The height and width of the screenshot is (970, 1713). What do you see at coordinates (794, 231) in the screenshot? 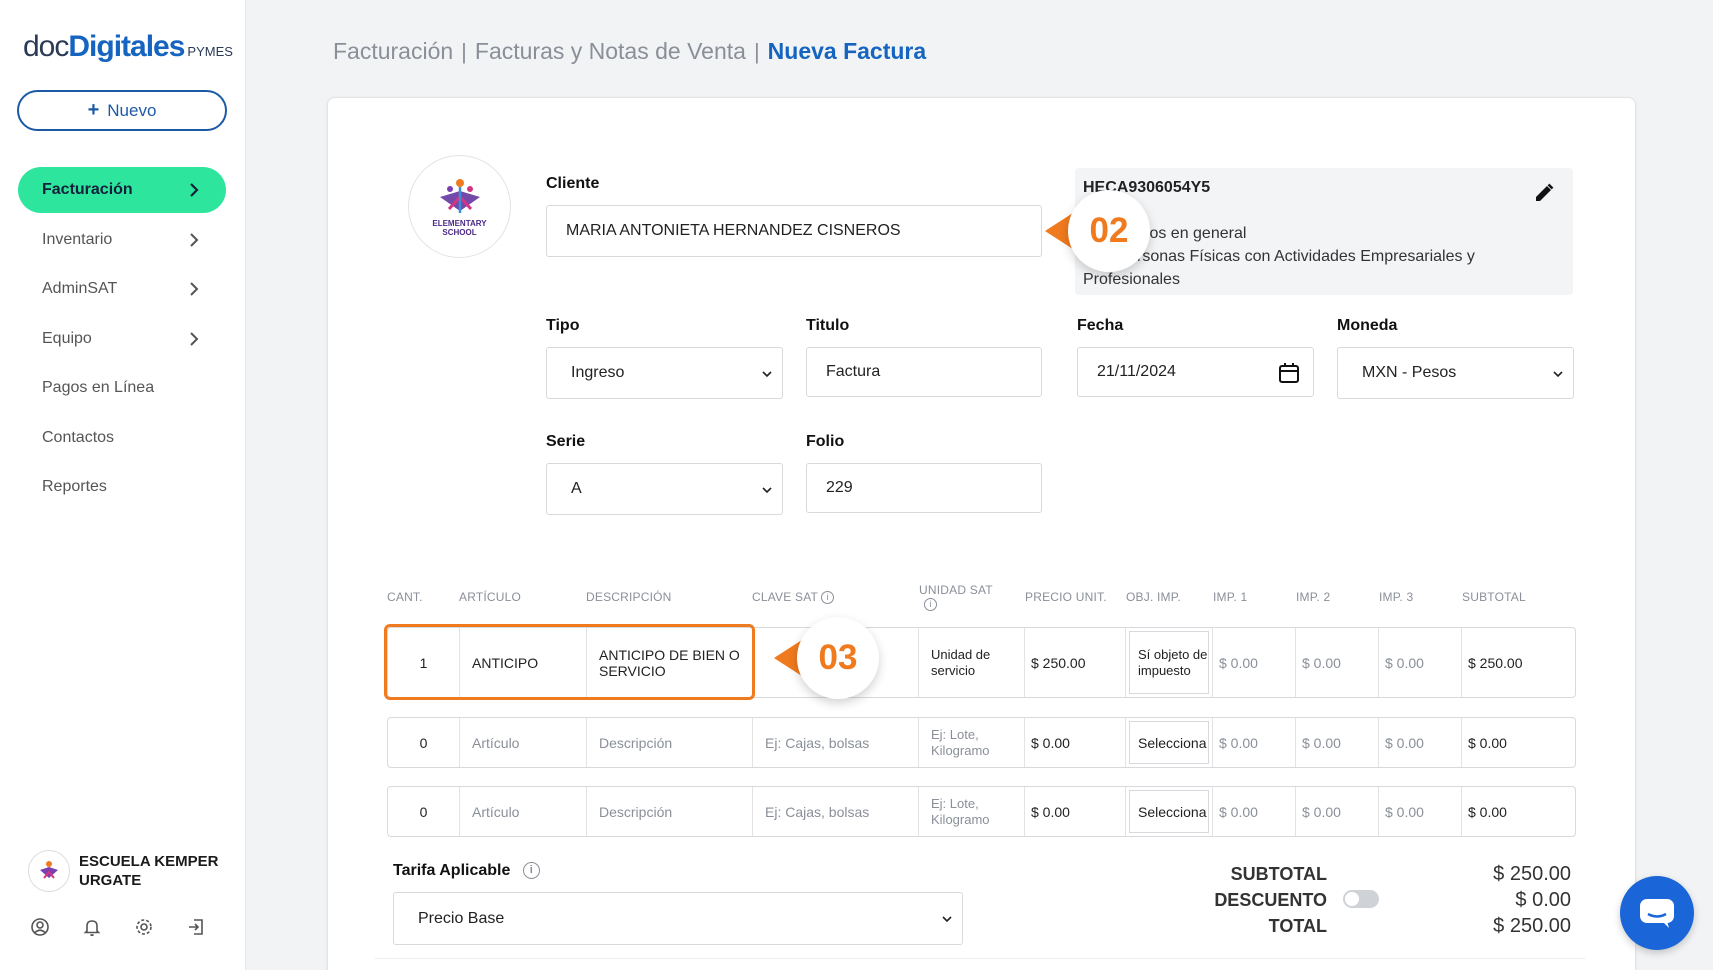
I see `cliente-field: MARIA ANTONIETA HERNANDEZ CISNEROS` at bounding box center [794, 231].